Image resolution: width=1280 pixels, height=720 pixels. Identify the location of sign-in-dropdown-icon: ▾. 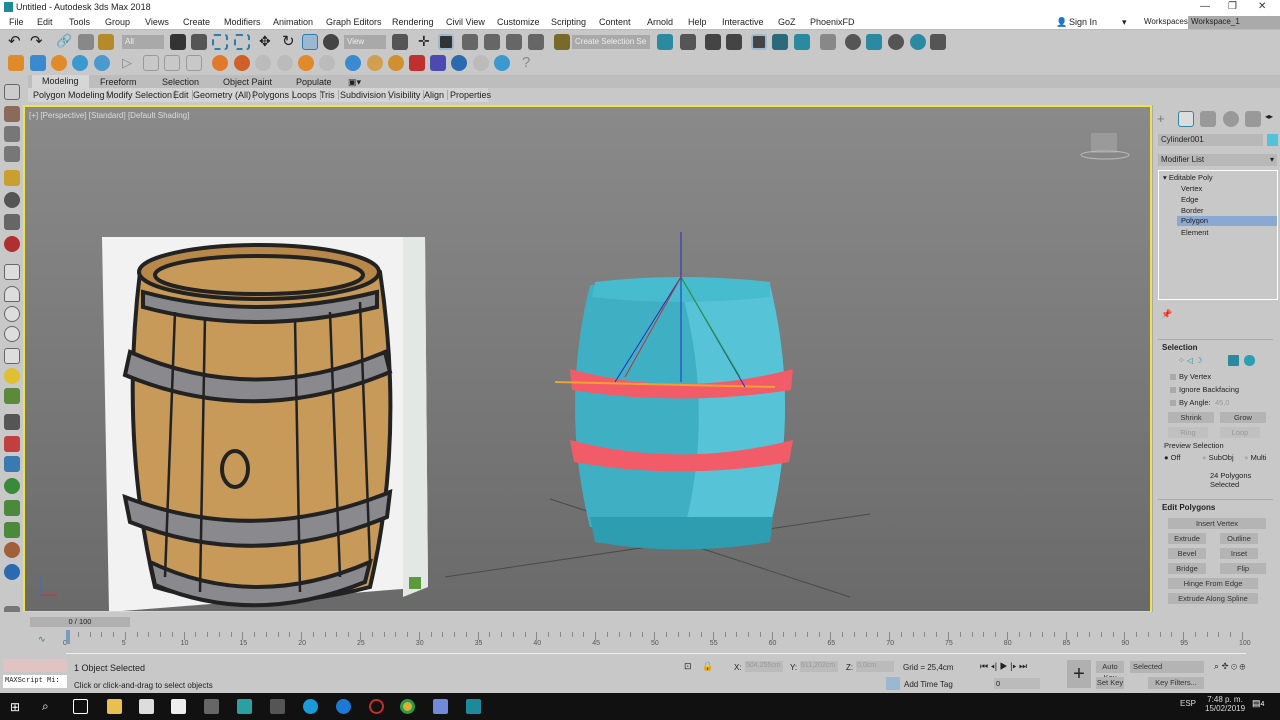
(1124, 22).